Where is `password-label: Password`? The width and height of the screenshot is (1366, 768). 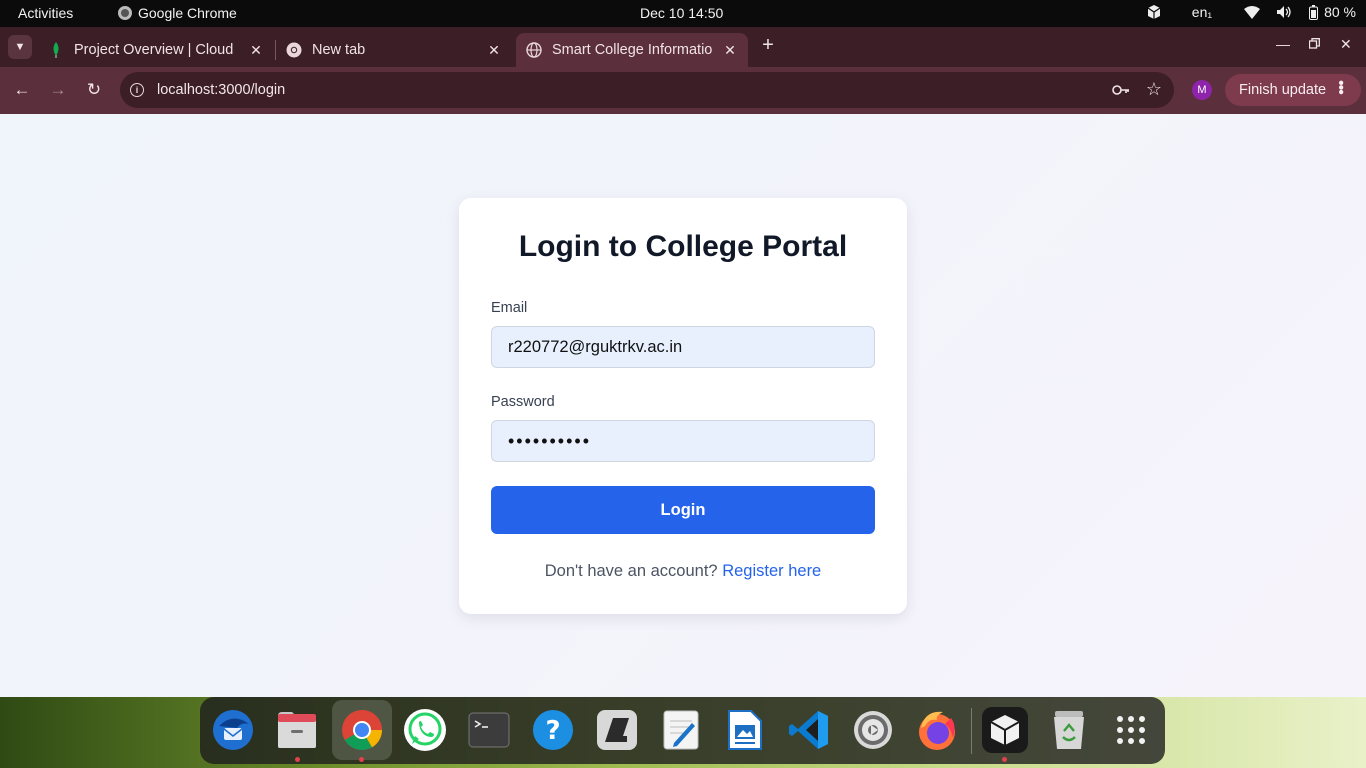 password-label: Password is located at coordinates (523, 402).